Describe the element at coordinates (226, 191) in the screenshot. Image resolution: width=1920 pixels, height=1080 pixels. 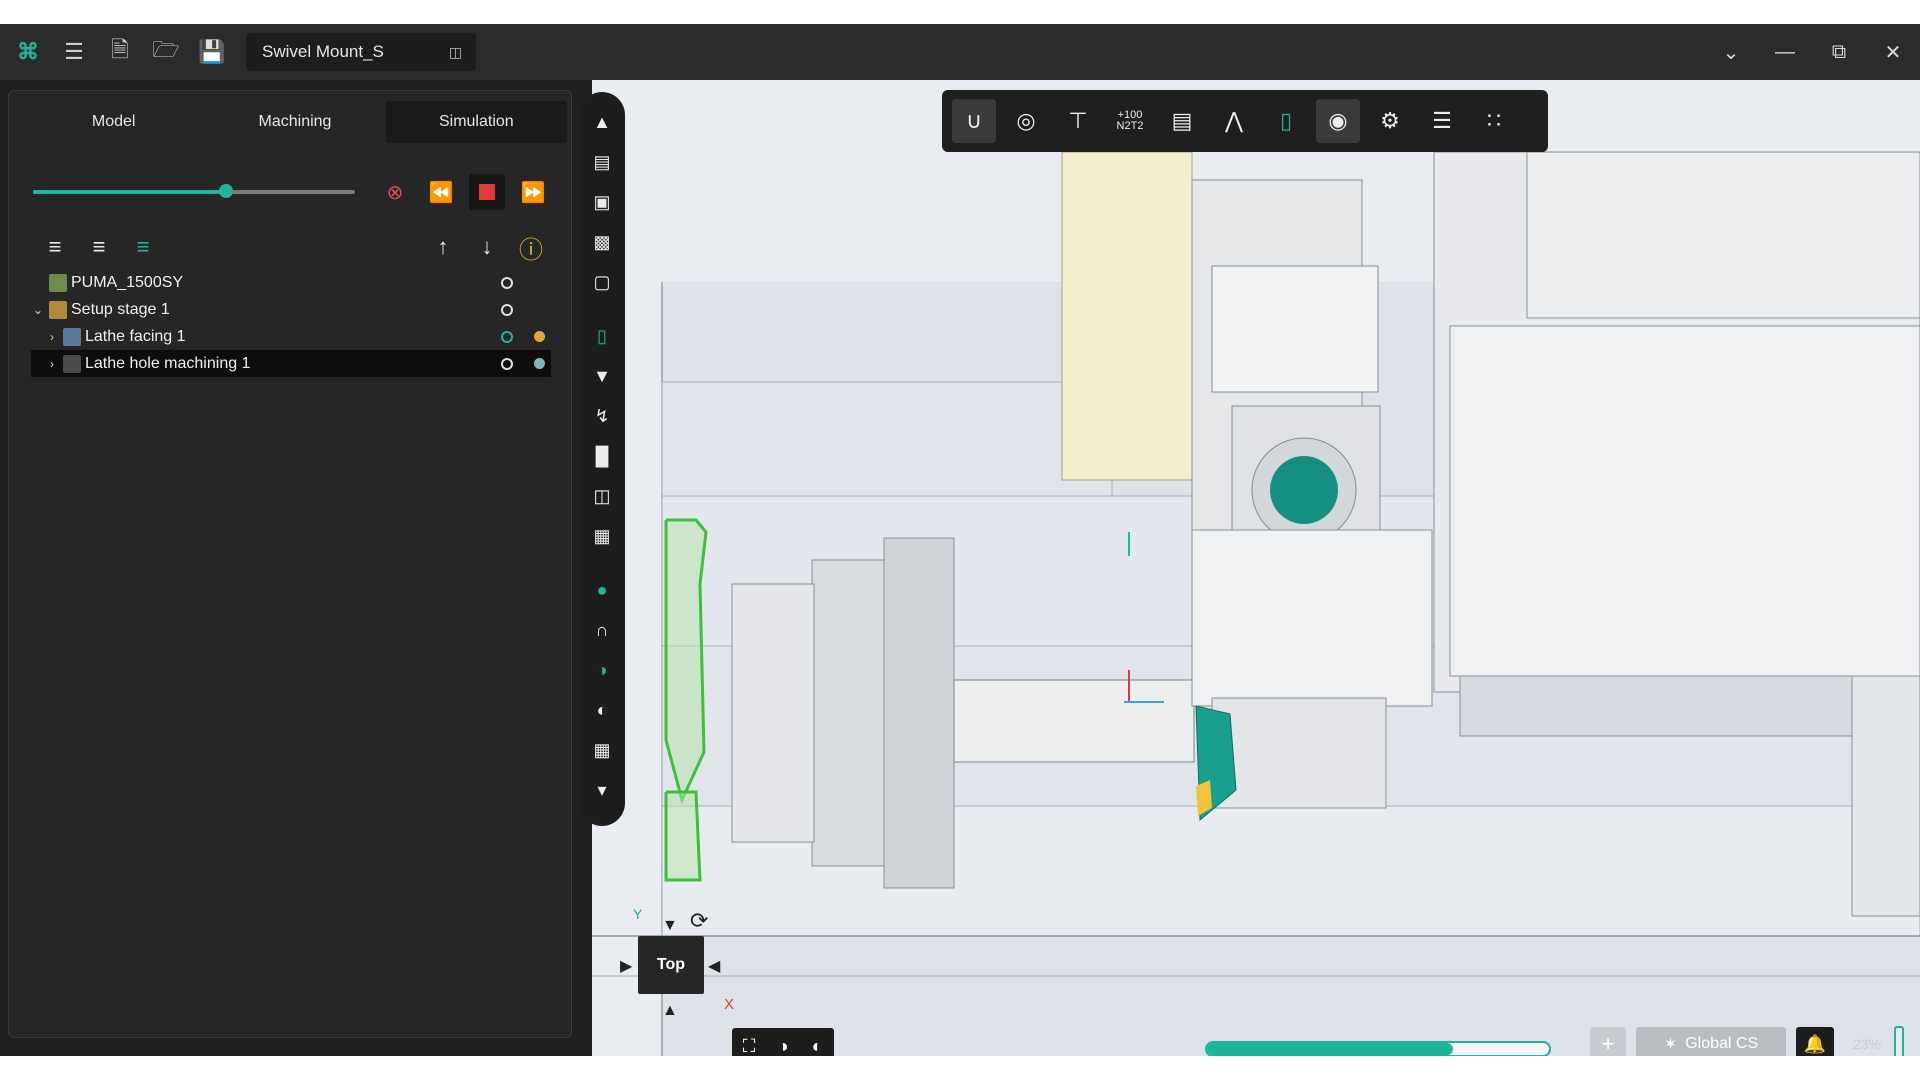
I see `simulation-slider-thumb` at that location.